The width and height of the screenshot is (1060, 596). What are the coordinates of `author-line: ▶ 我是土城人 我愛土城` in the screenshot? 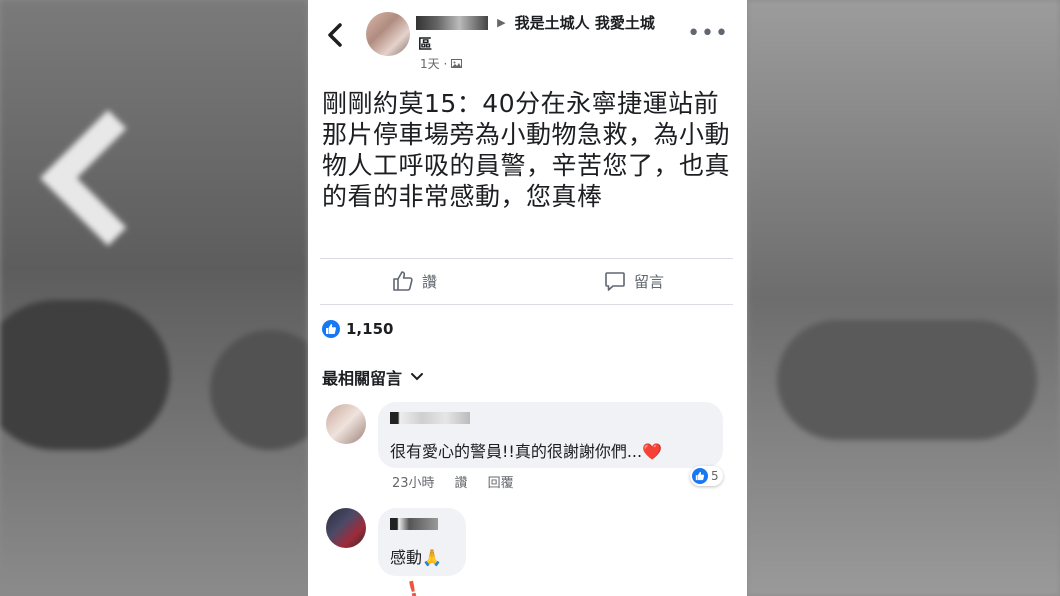 It's located at (556, 22).